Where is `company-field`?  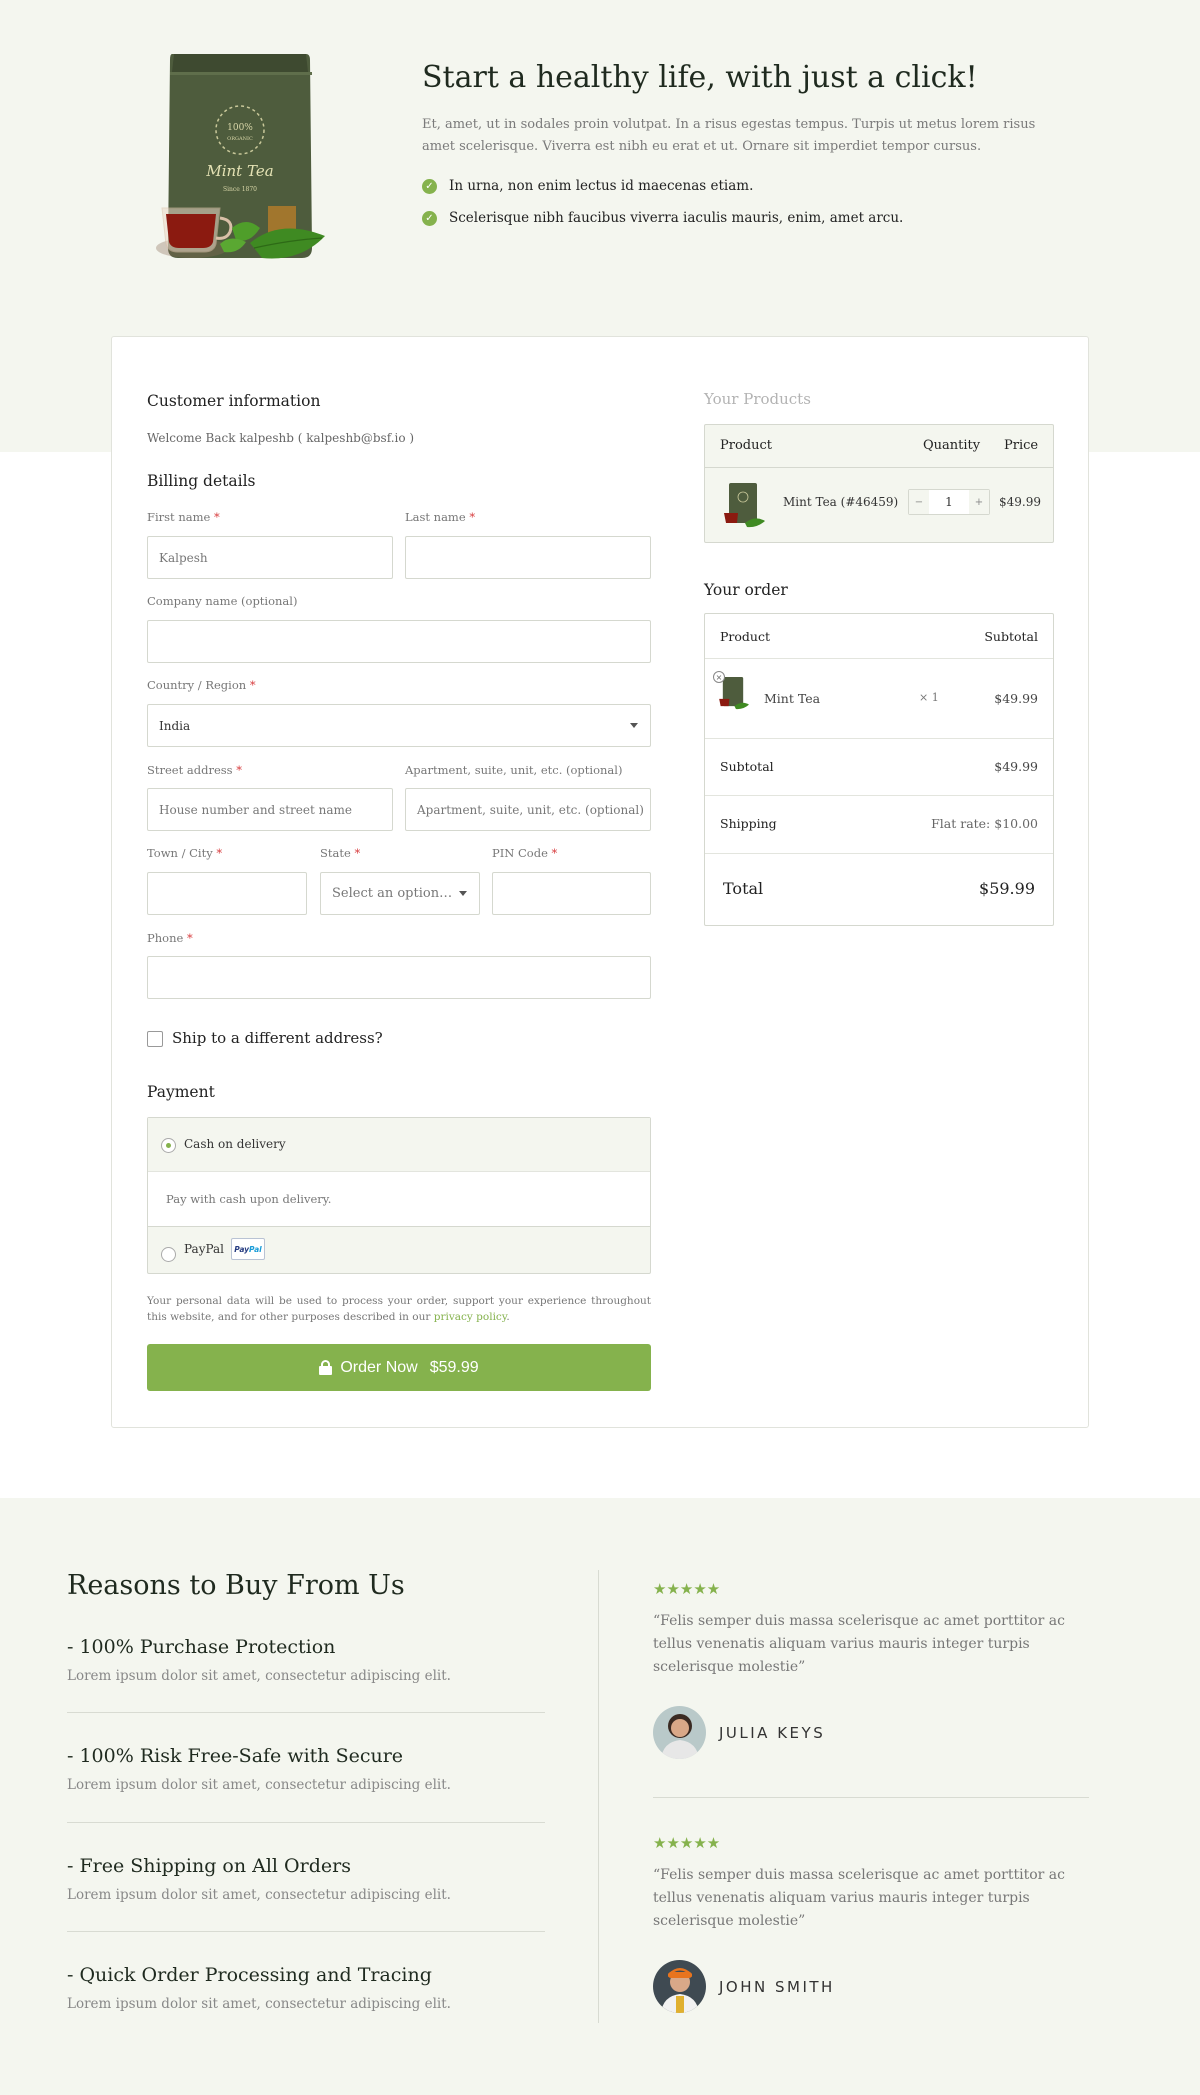
company-field is located at coordinates (399, 641).